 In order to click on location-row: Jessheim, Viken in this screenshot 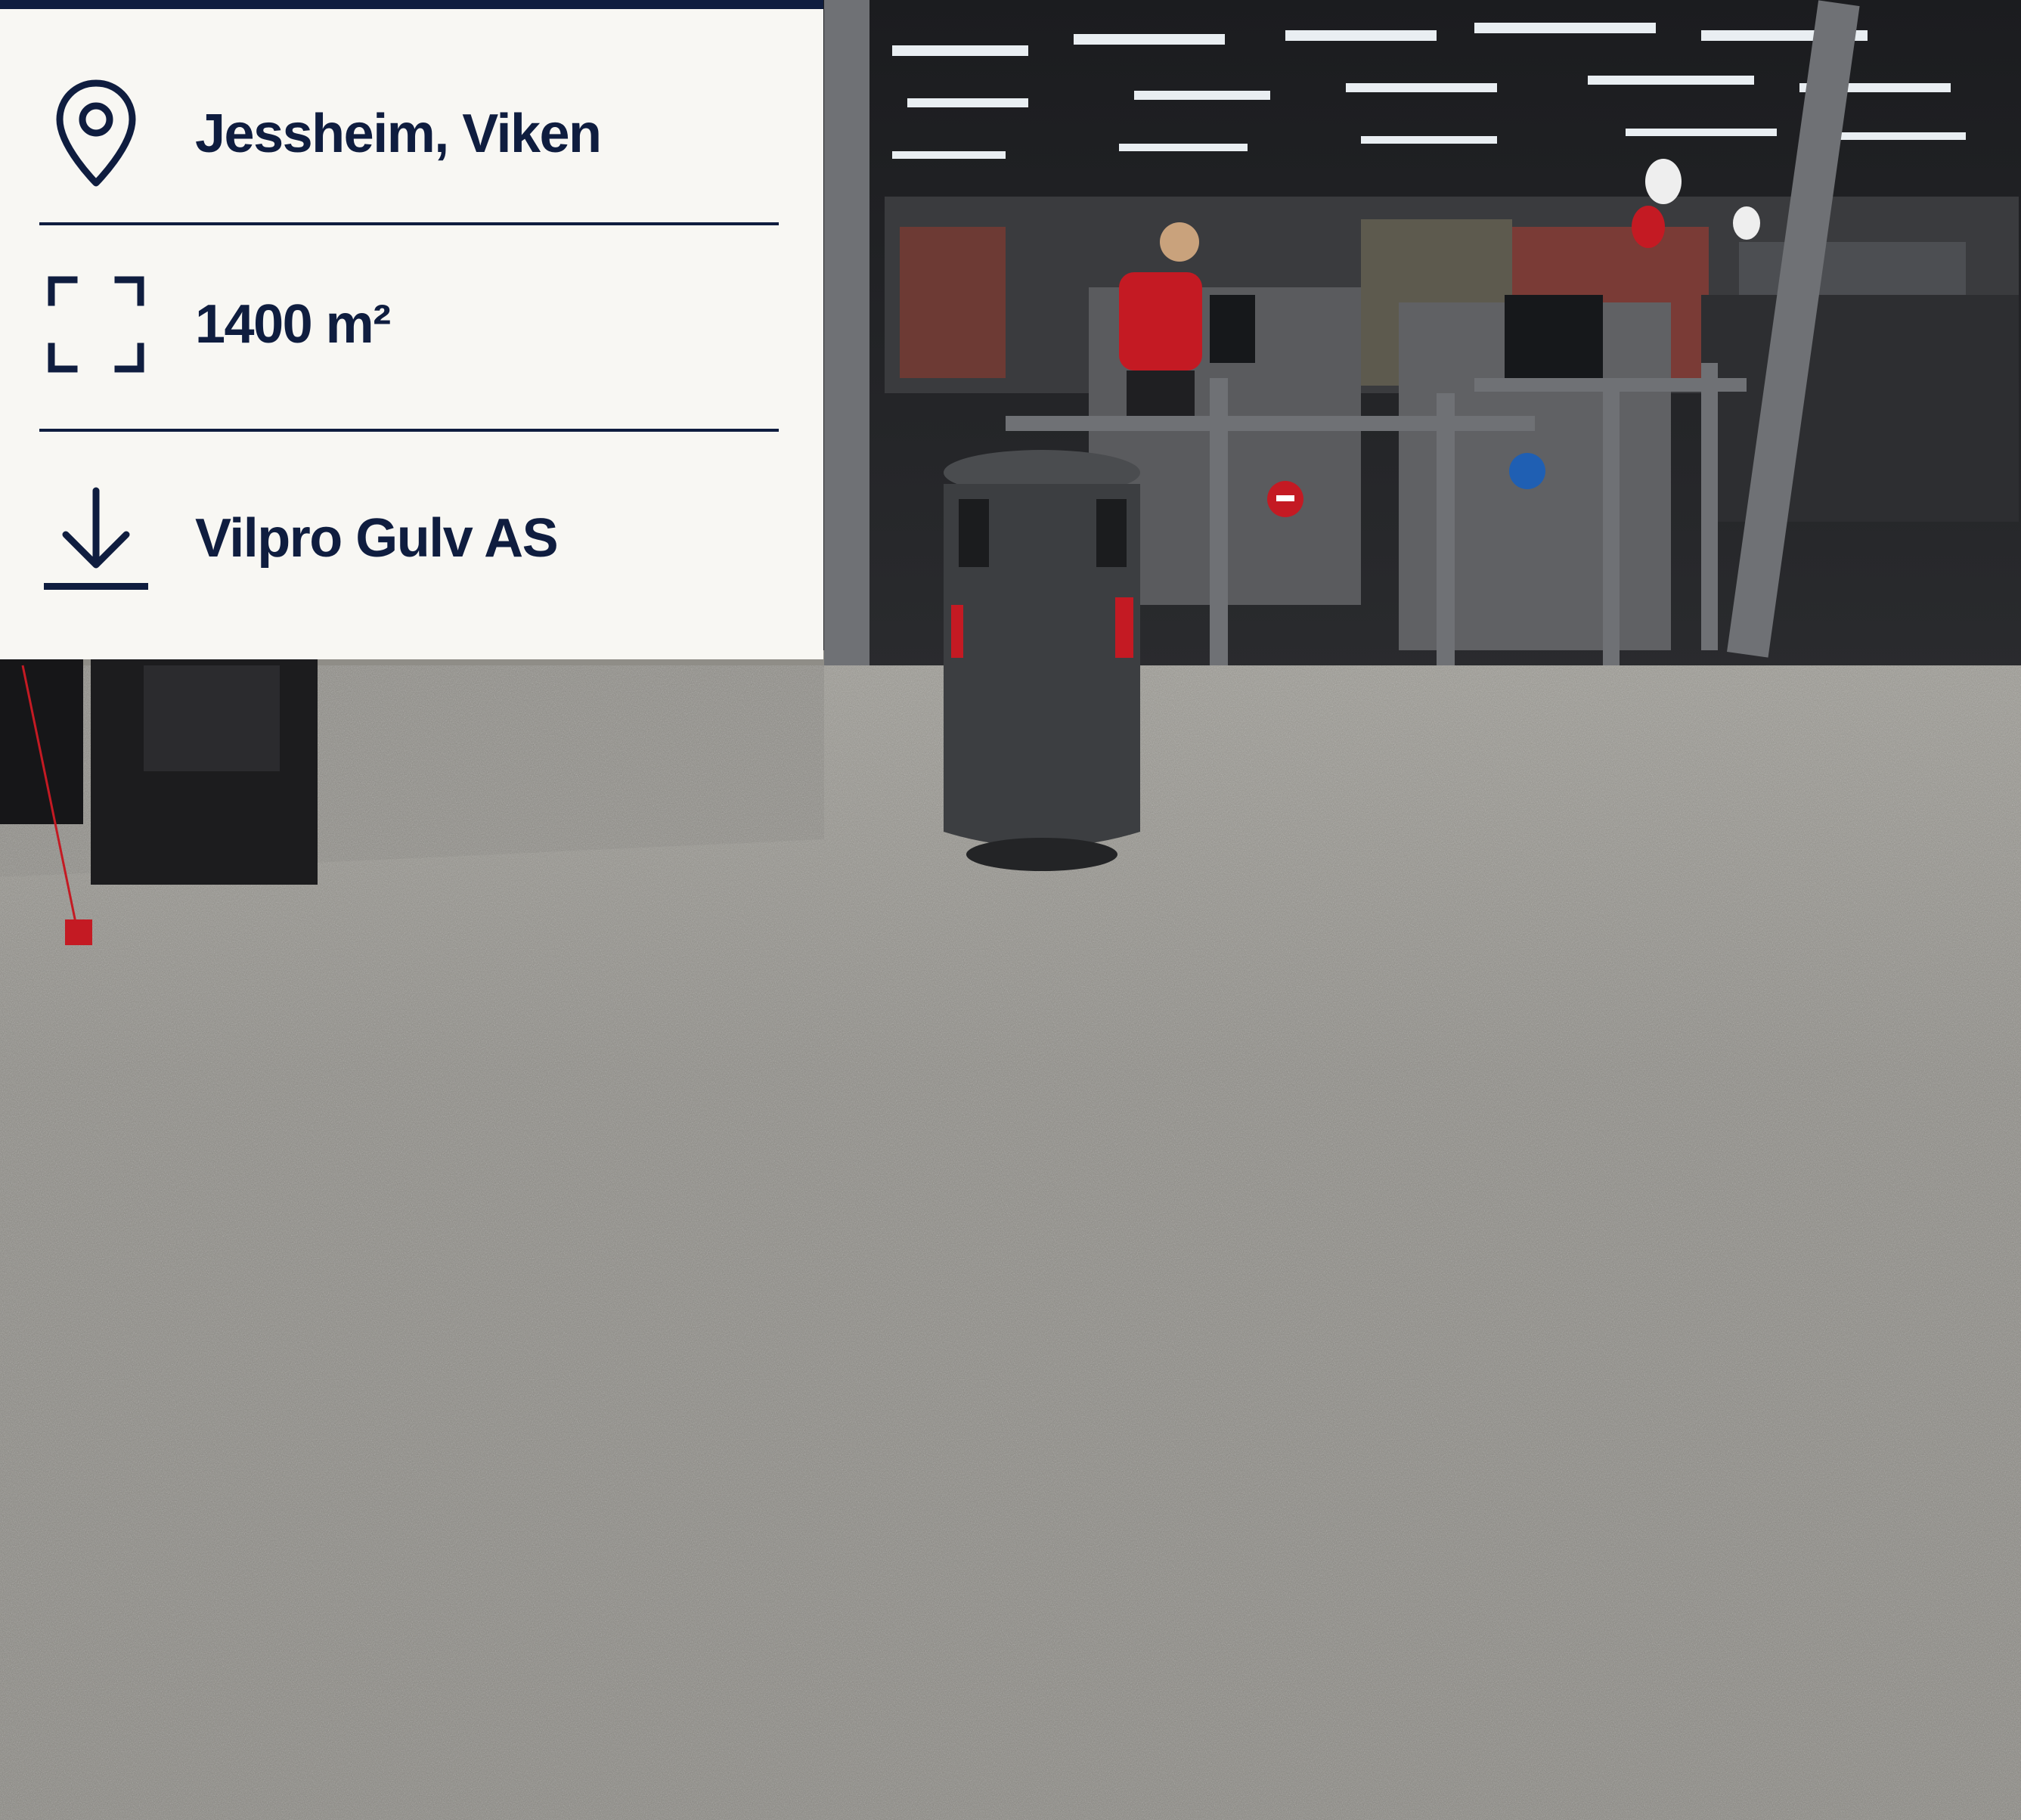, I will do `click(411, 133)`.